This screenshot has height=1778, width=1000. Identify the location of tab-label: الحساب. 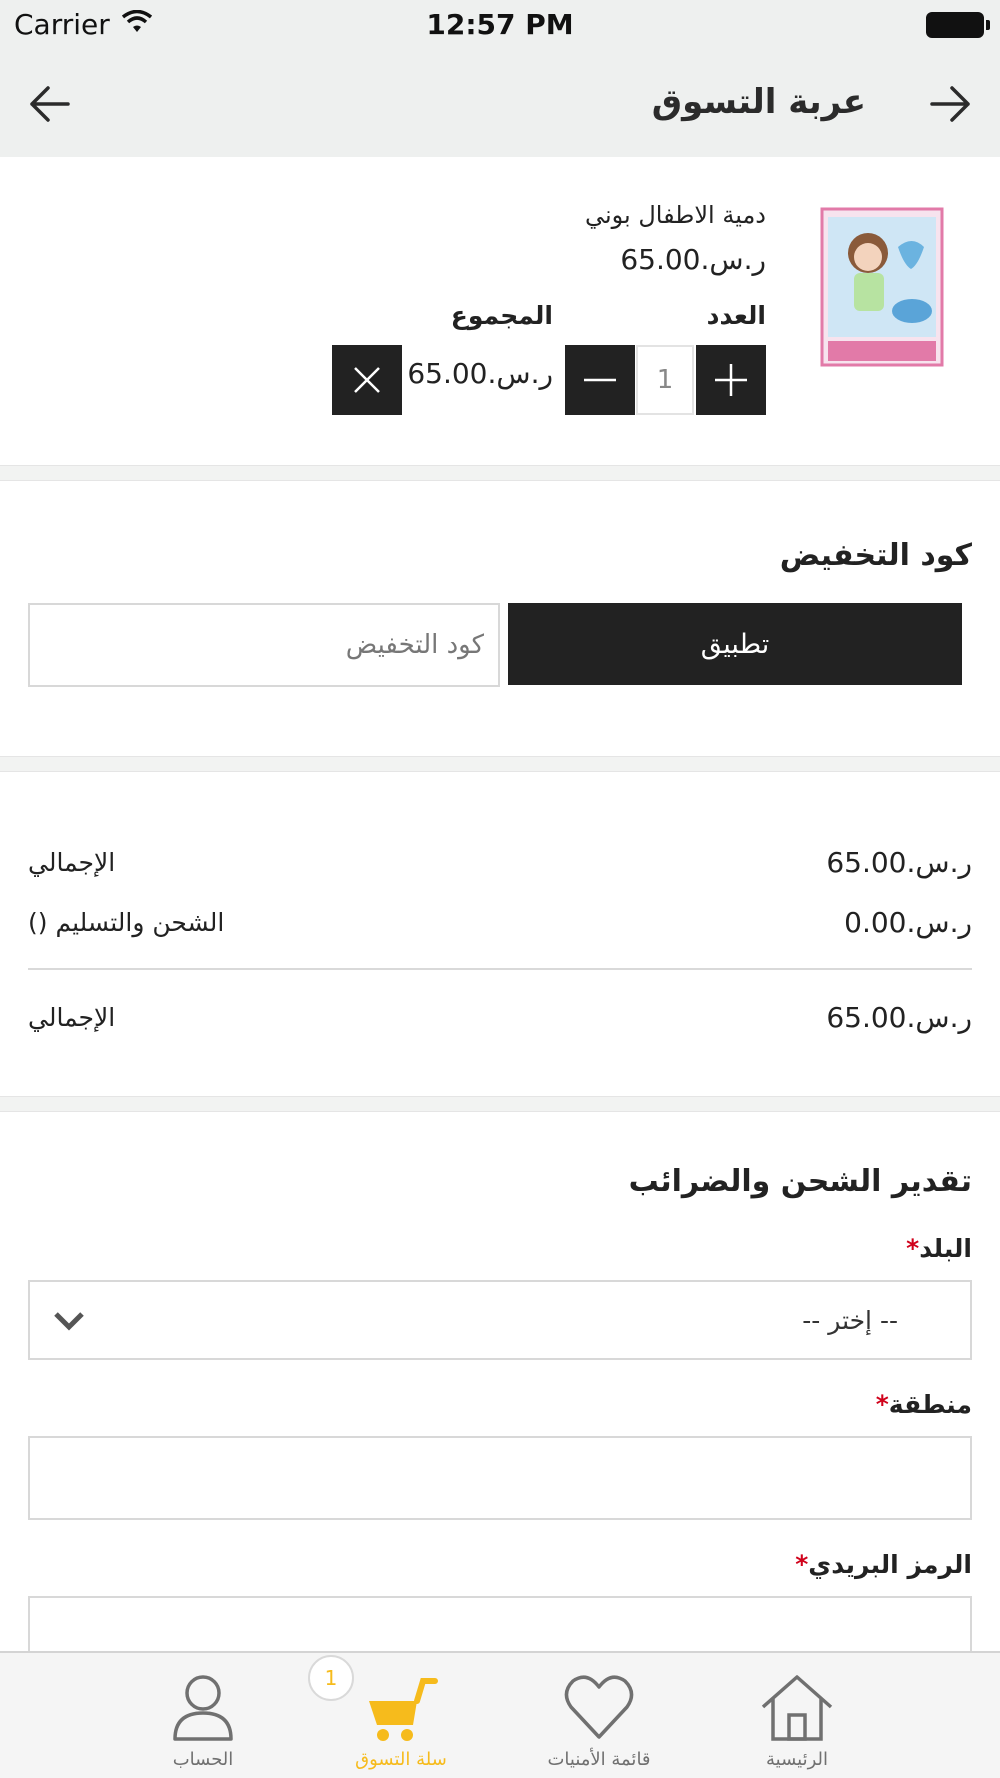
(203, 1759).